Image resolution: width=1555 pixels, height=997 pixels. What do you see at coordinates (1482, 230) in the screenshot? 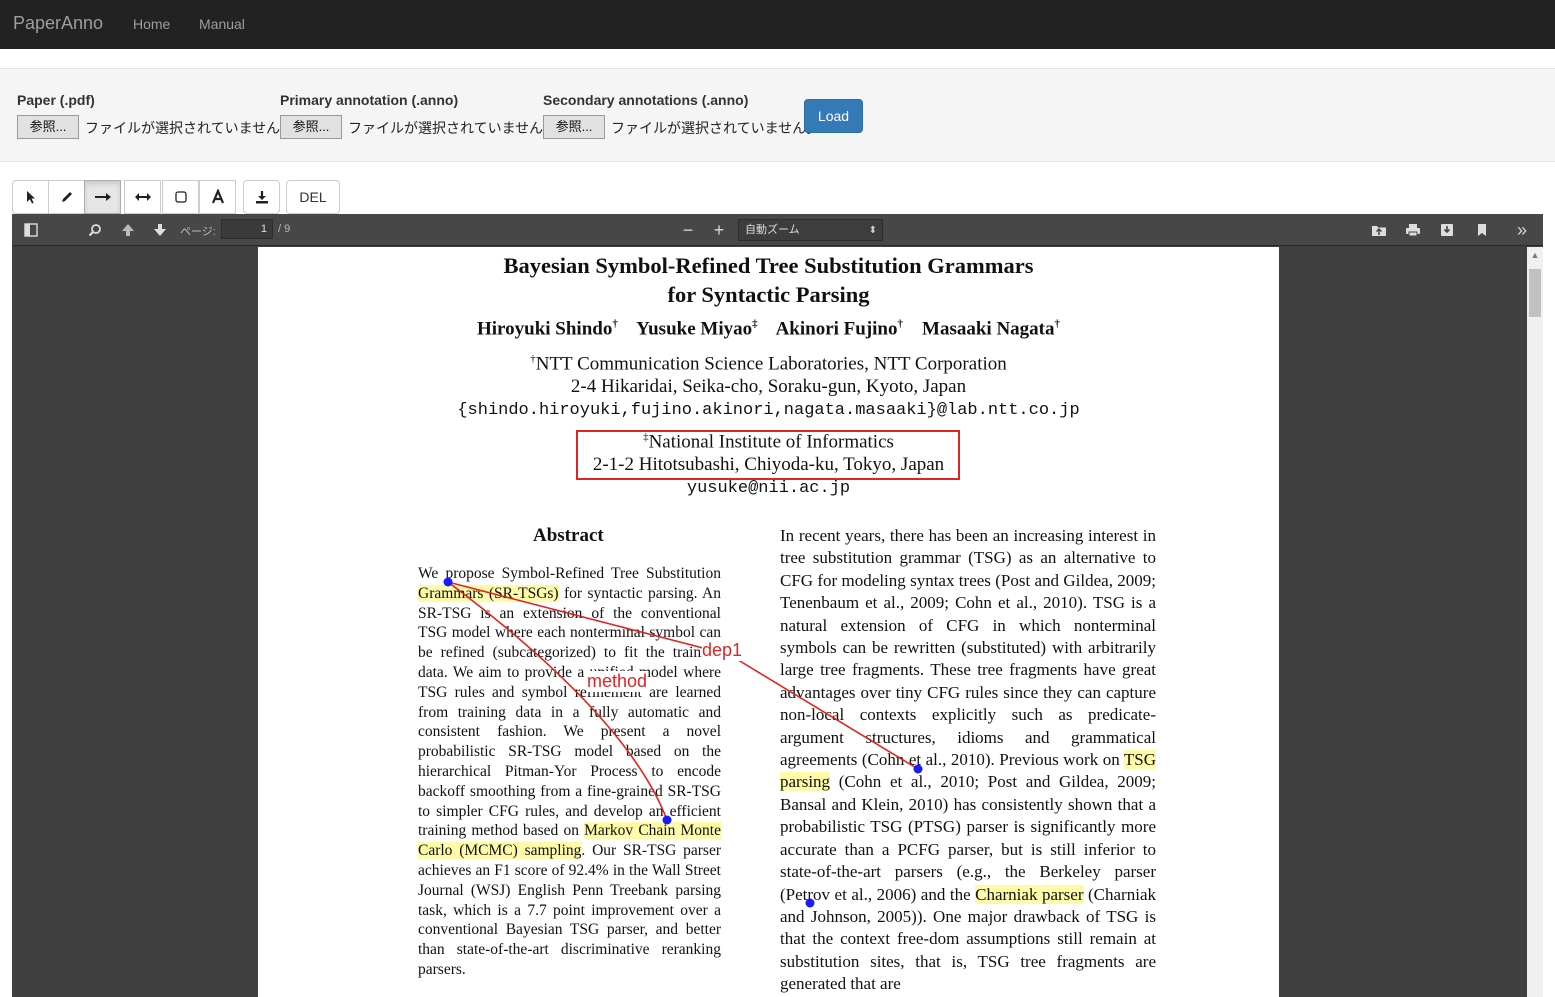
I see `bookmark-icon` at bounding box center [1482, 230].